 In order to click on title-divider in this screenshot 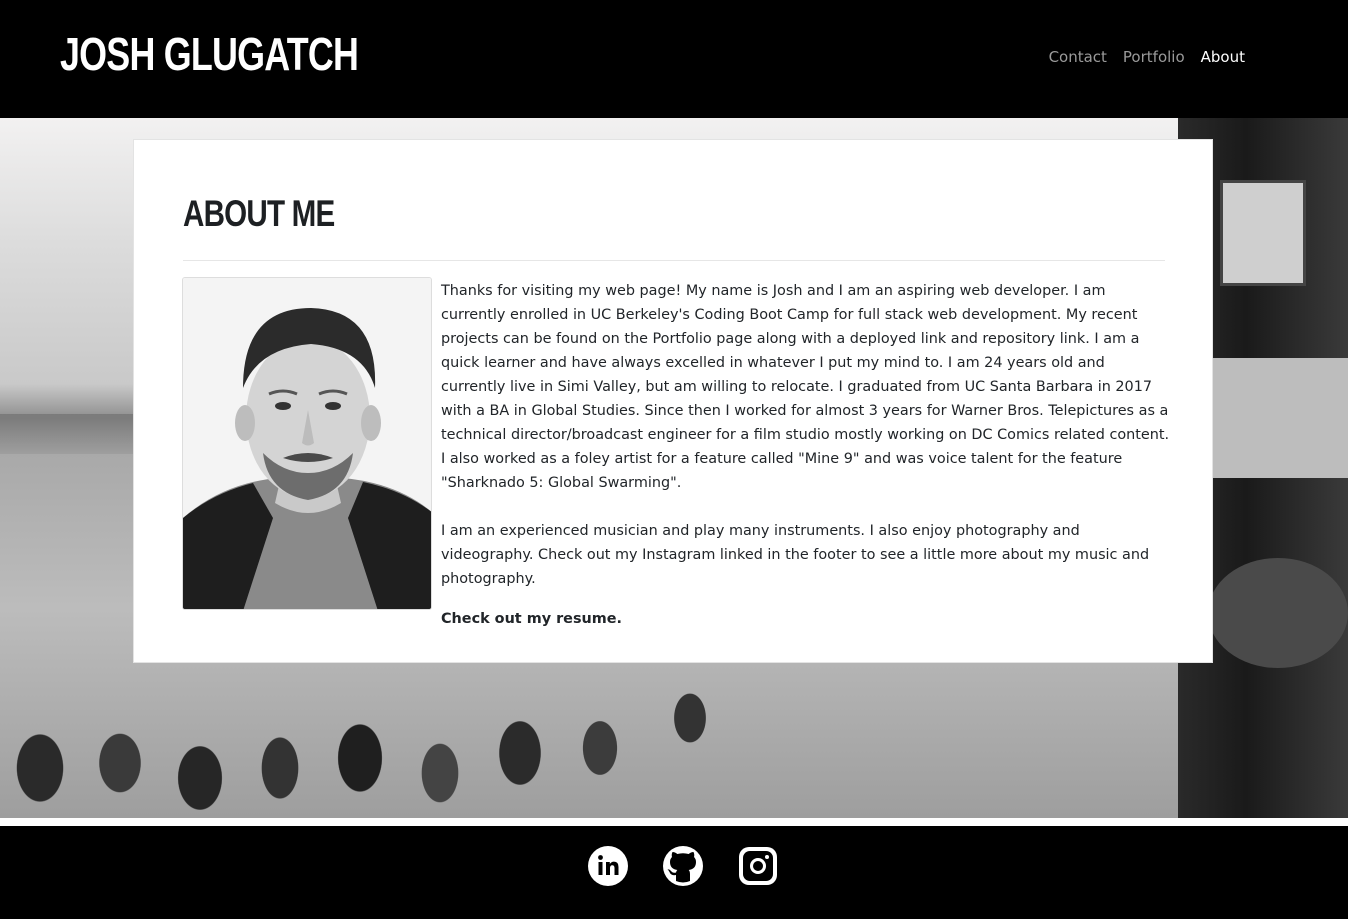, I will do `click(674, 260)`.